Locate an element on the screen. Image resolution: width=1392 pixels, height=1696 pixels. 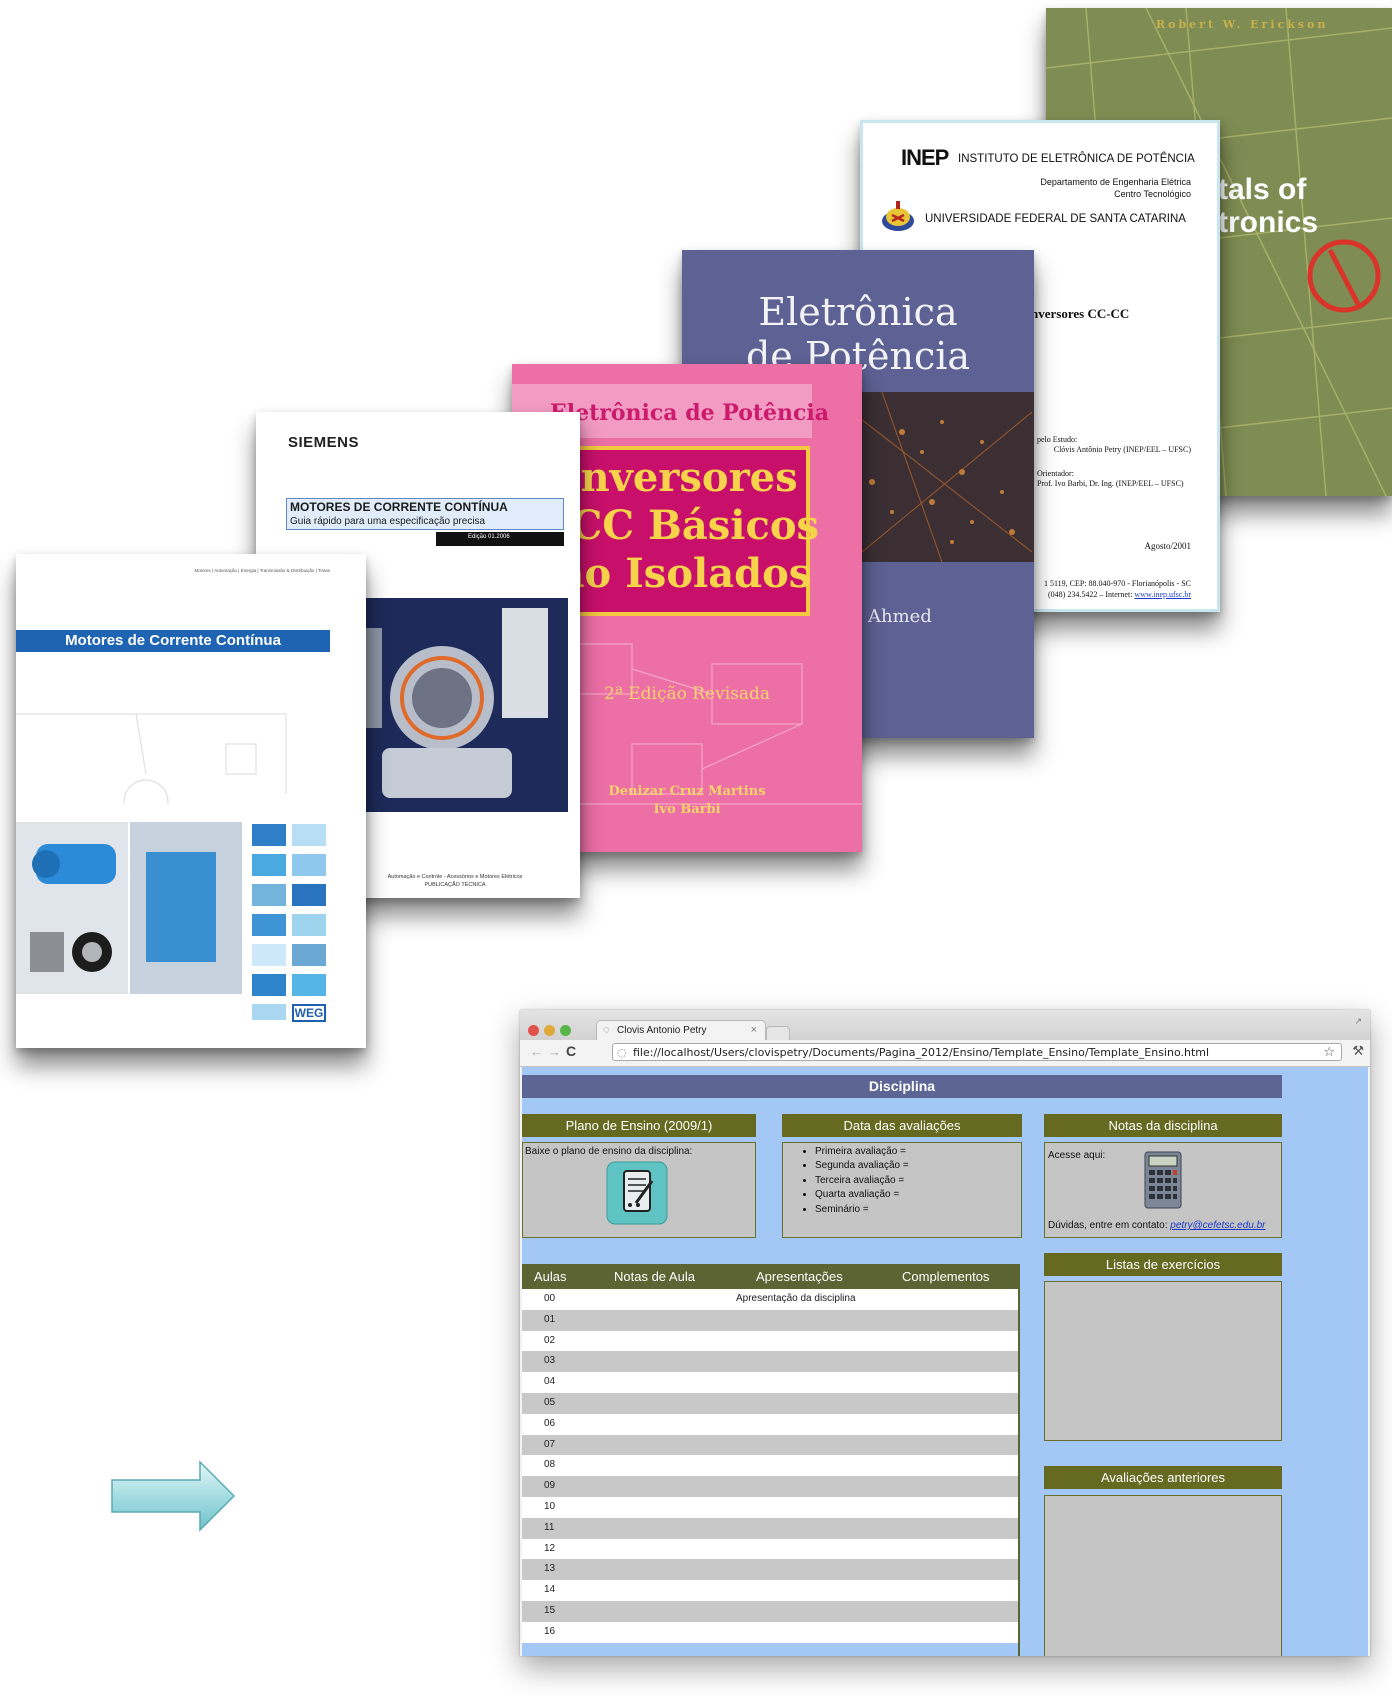
aula-number: 00 is located at coordinates (550, 1298).